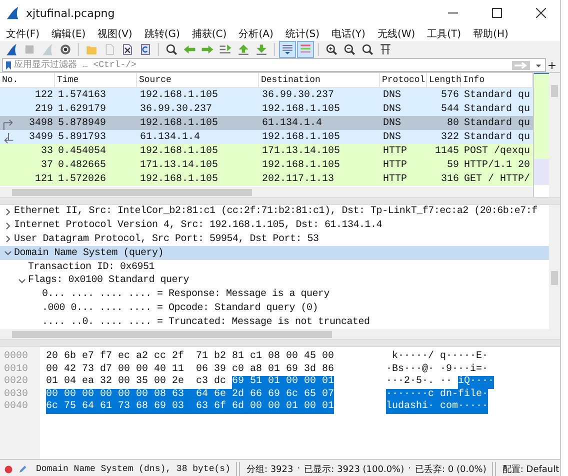 The width and height of the screenshot is (568, 476). I want to click on column-header: No., so click(27, 80).